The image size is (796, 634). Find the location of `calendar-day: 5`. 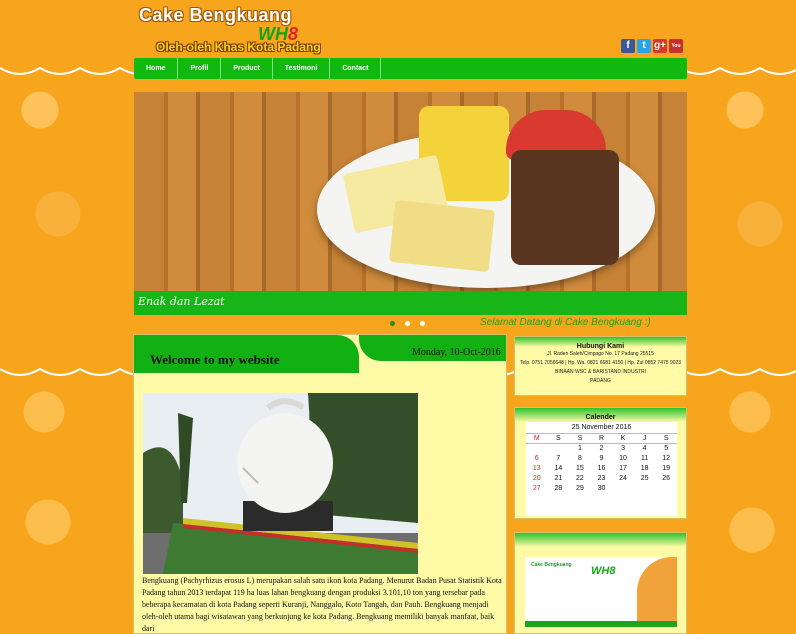

calendar-day: 5 is located at coordinates (666, 449).